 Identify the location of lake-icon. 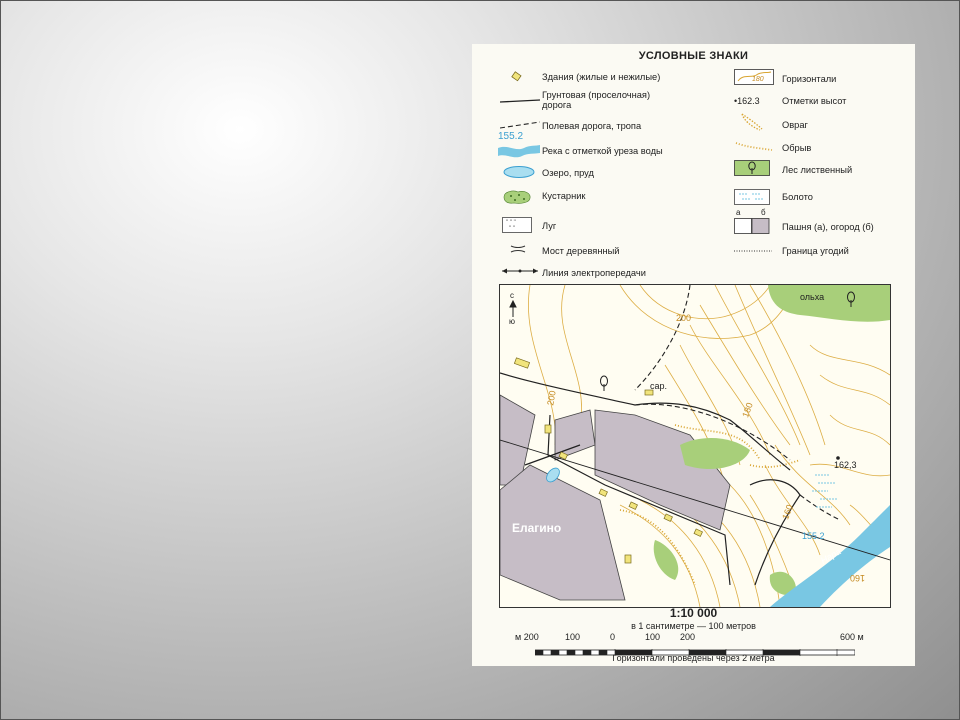
(519, 172).